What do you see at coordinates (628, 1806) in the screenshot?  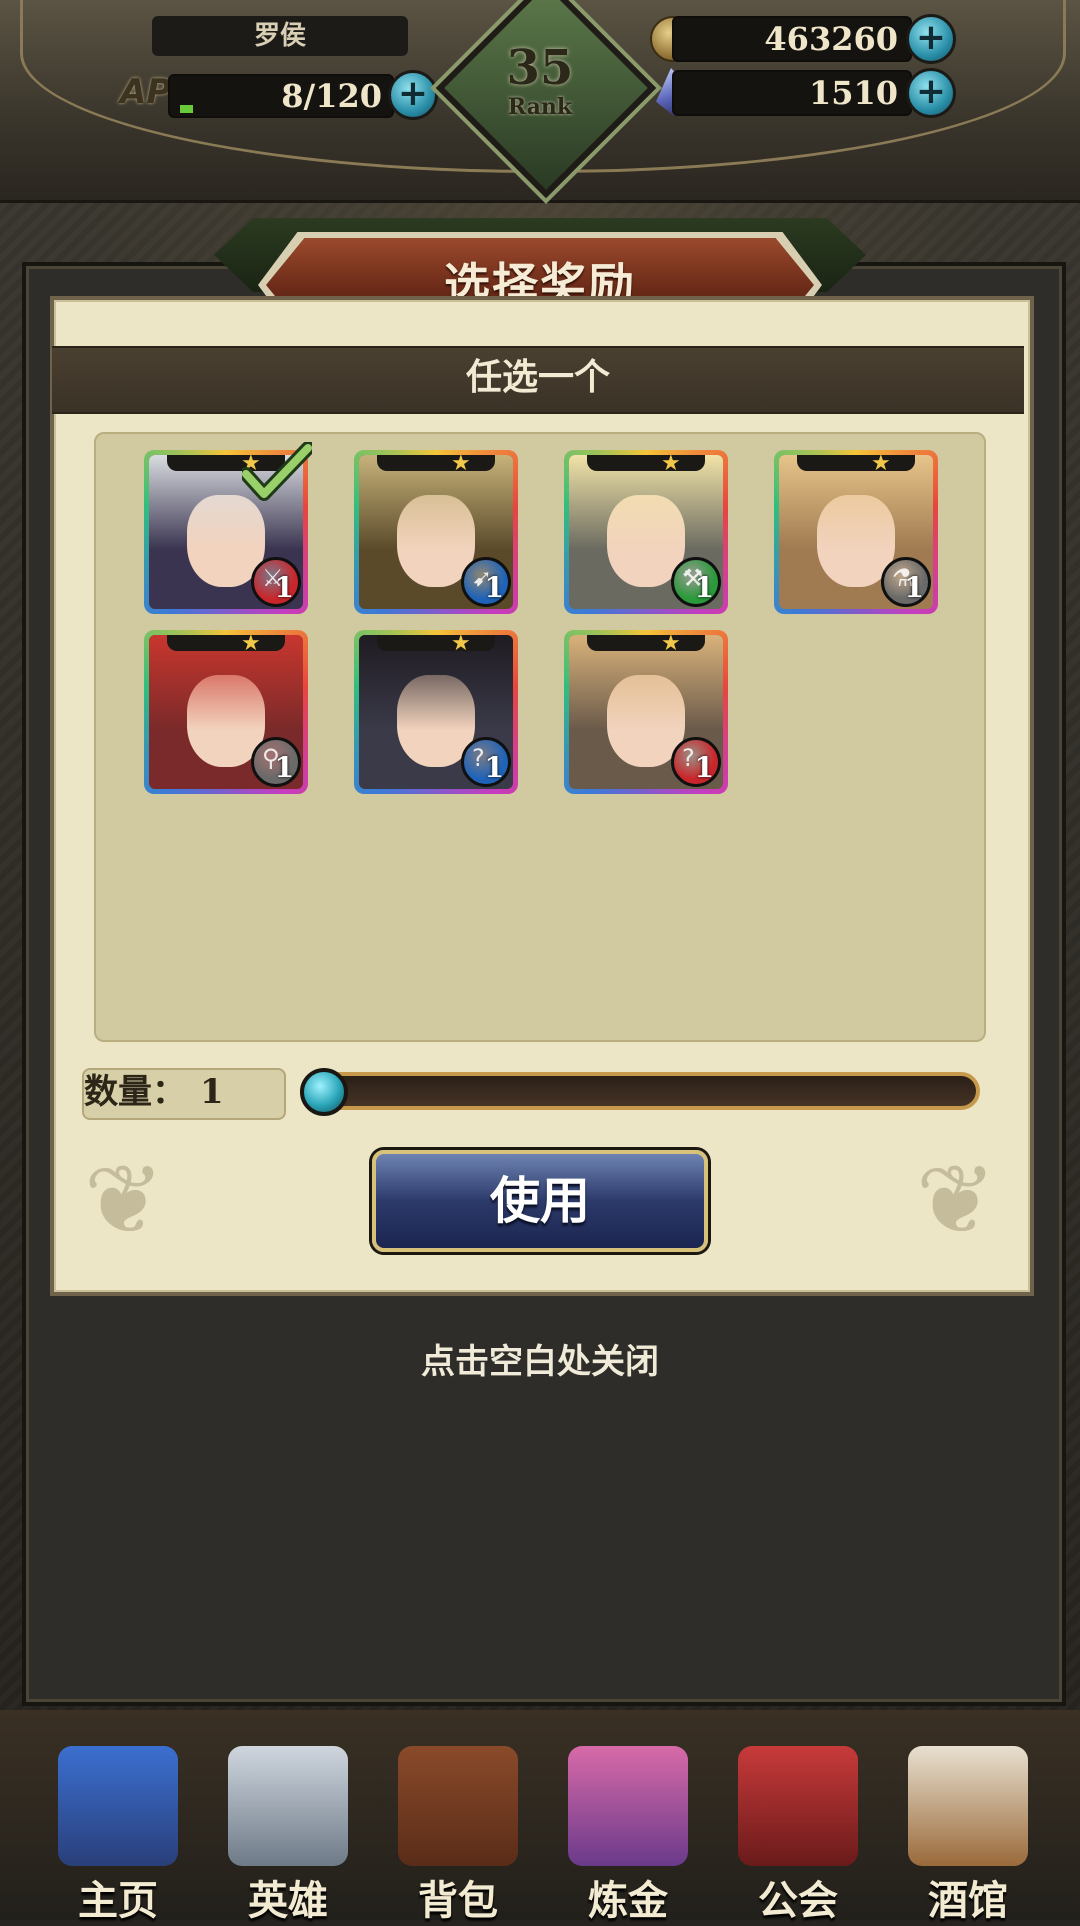 I see `potion-flask-icon` at bounding box center [628, 1806].